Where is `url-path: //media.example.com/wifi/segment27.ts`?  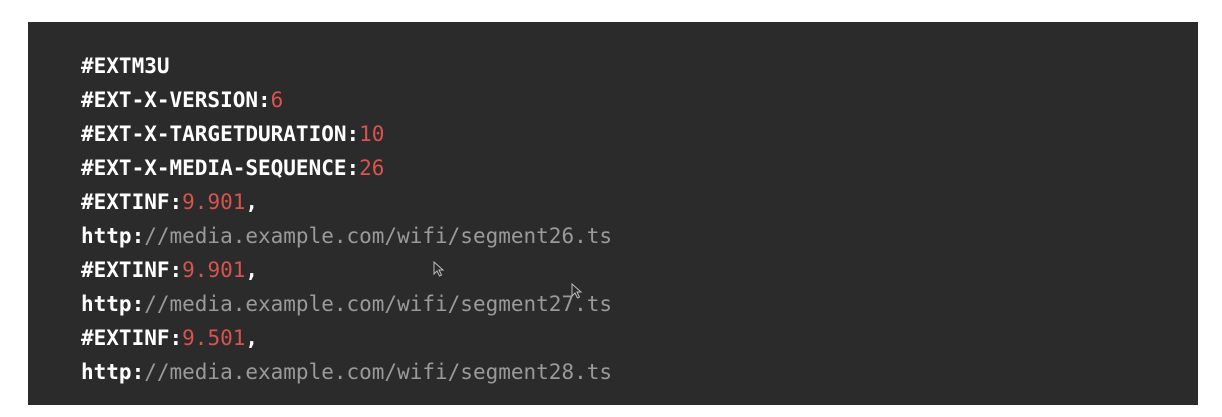
url-path: //media.example.com/wifi/segment27.ts is located at coordinates (378, 304).